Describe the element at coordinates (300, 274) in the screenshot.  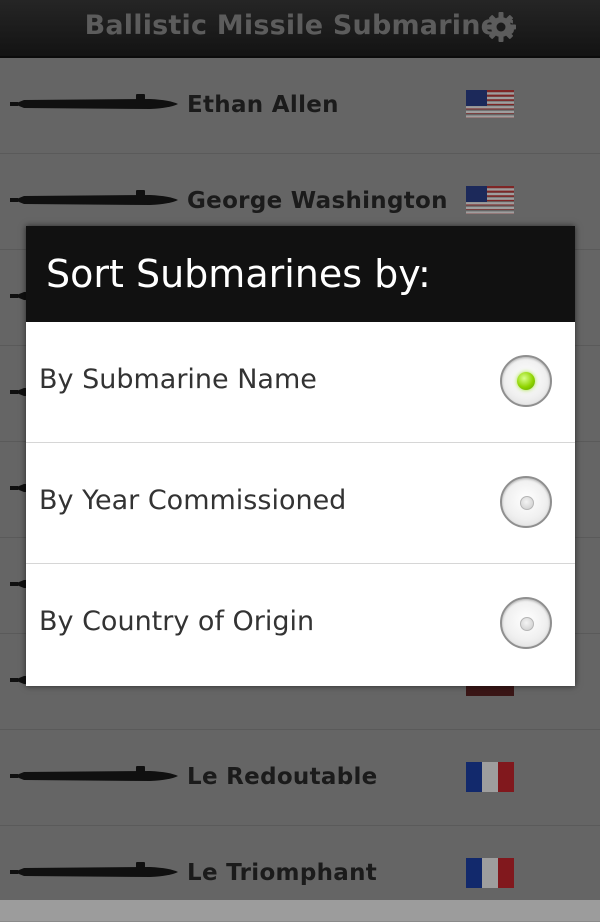
I see `dialog-title: Sort Submarines by:` at that location.